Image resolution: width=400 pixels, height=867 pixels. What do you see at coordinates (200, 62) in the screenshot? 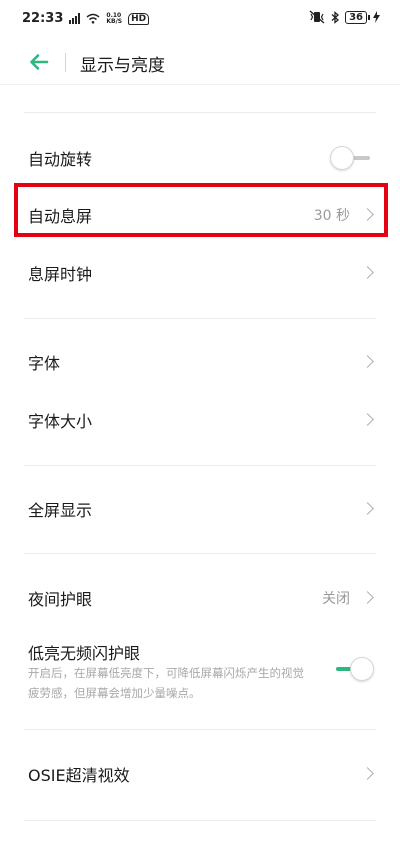
I see `app-header: 显示与亮度` at bounding box center [200, 62].